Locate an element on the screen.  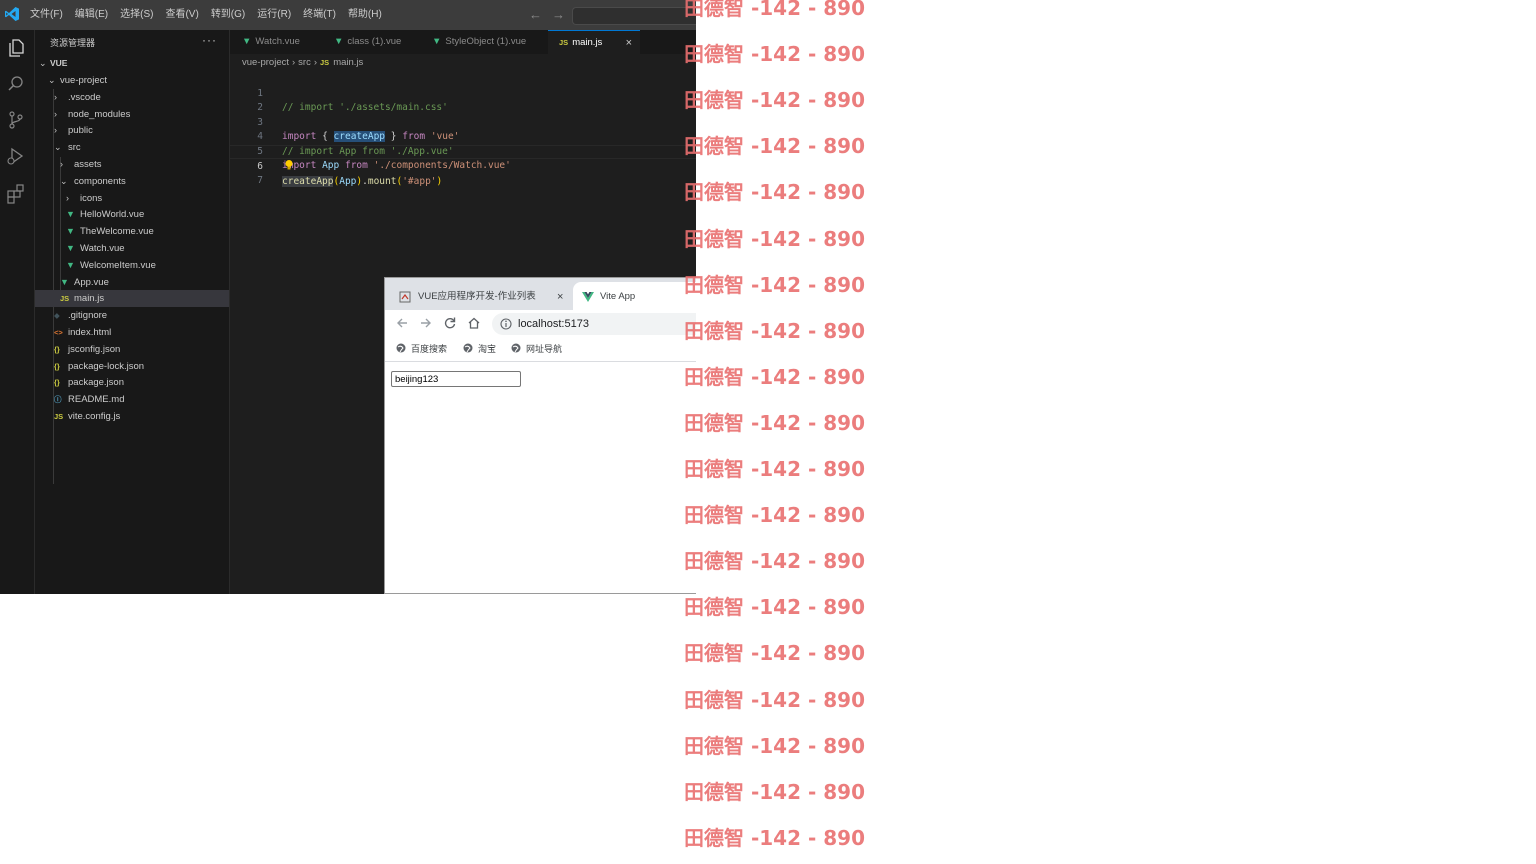
tree-item: ⌄ components is located at coordinates (132, 181).